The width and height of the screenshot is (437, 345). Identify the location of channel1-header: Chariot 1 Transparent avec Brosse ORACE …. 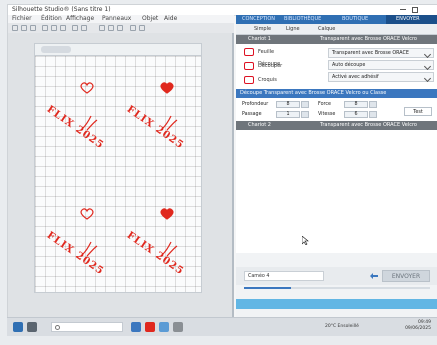
(336, 43).